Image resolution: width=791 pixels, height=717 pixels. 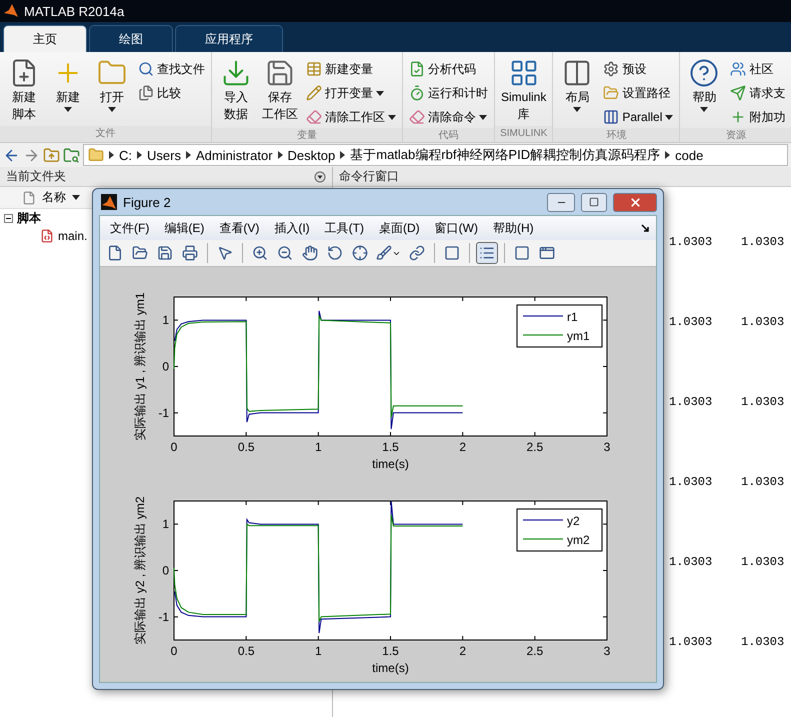 What do you see at coordinates (280, 92) in the screenshot?
I see `ribbon-button: 保存 工作区` at bounding box center [280, 92].